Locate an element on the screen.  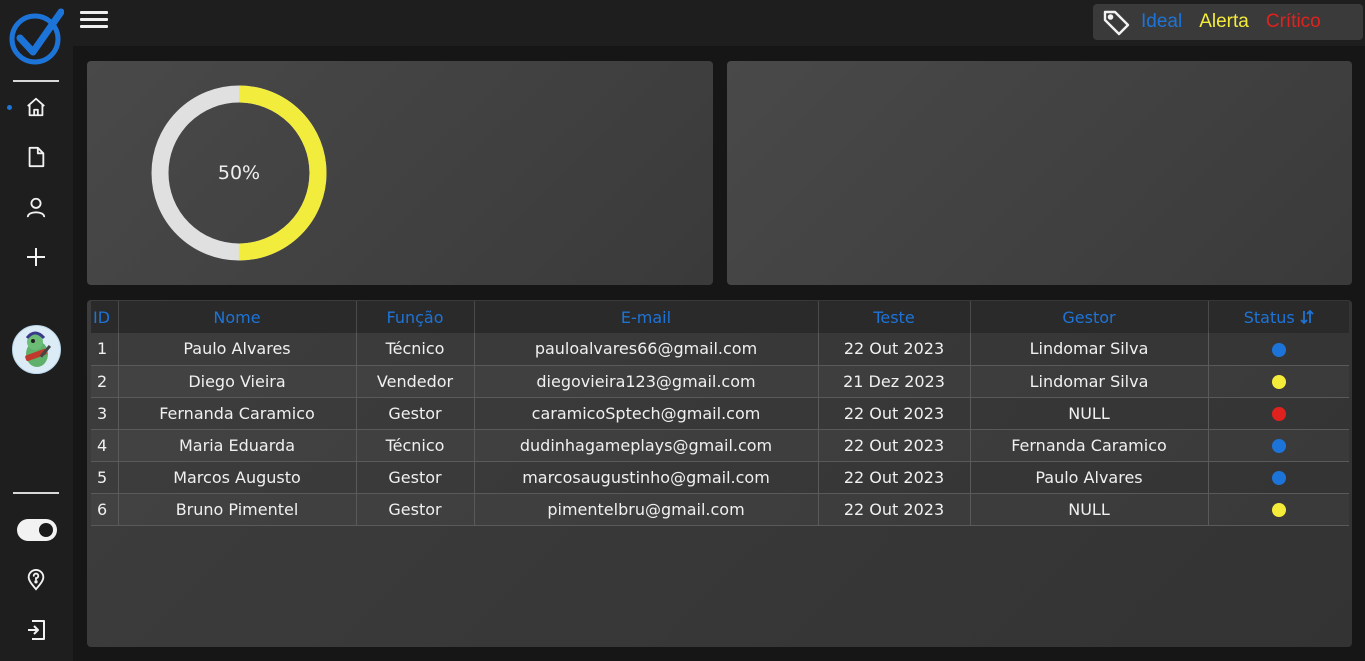
sidebar is located at coordinates (36, 330).